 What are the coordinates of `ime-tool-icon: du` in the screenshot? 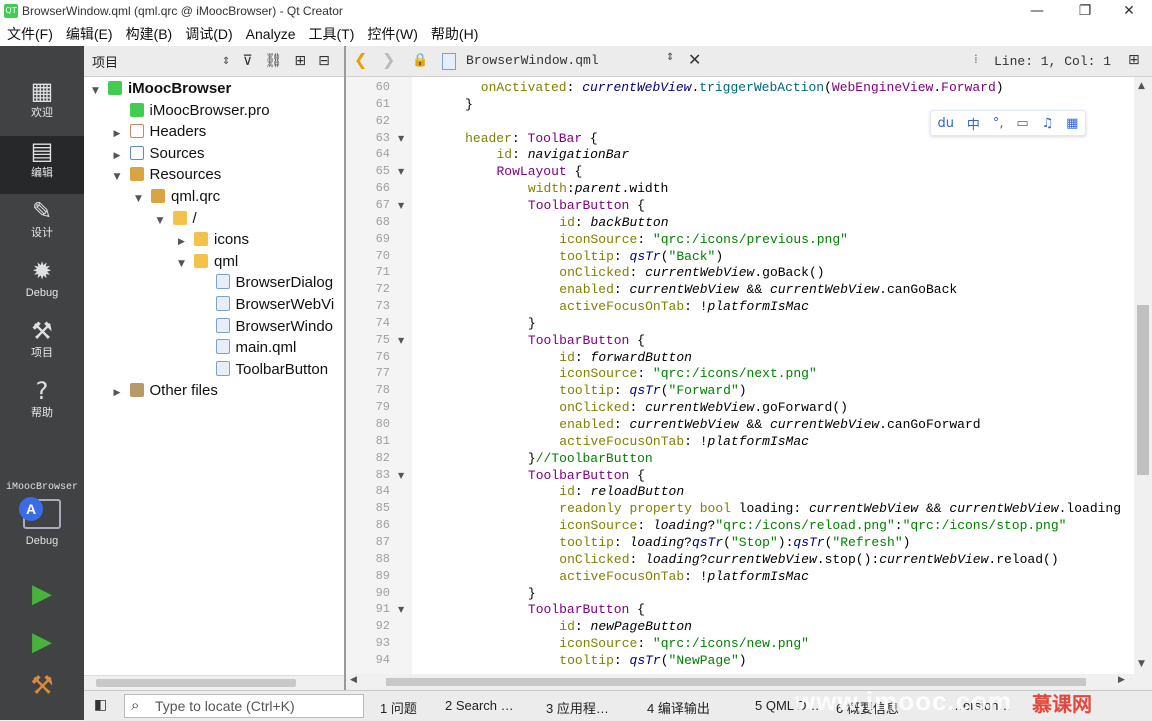 It's located at (945, 123).